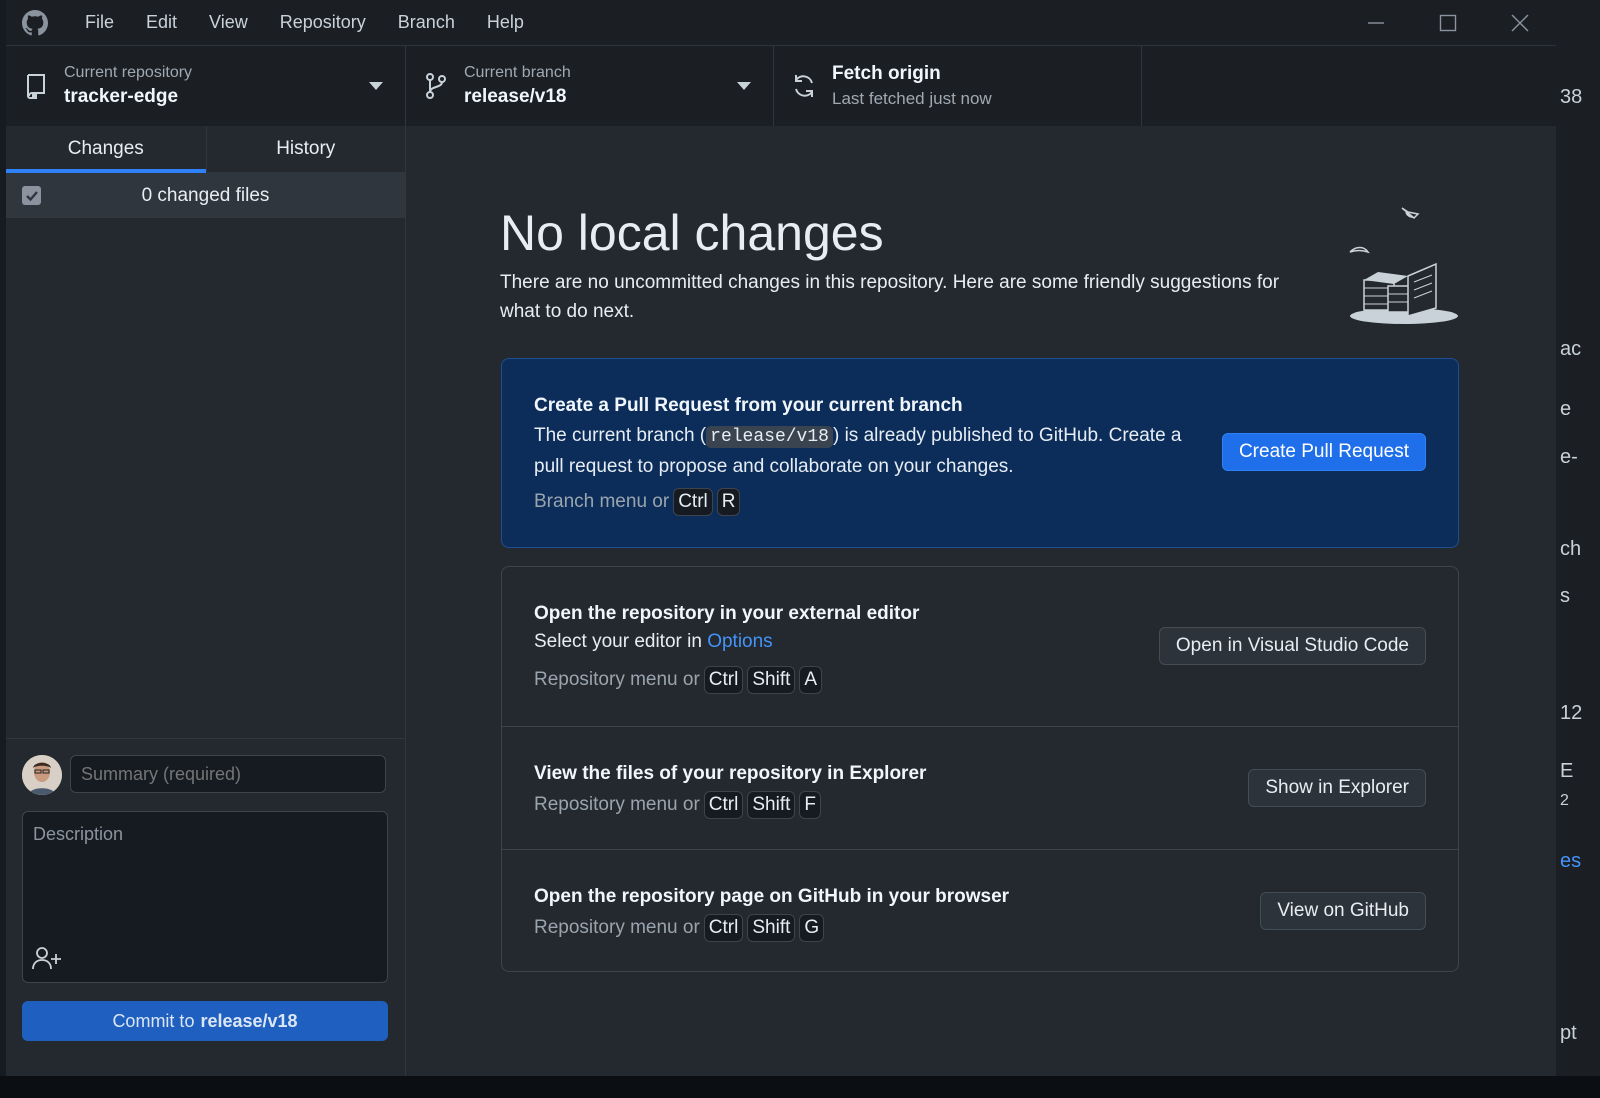 This screenshot has width=1600, height=1098. What do you see at coordinates (1568, 1033) in the screenshot?
I see `background-fragment: pt` at bounding box center [1568, 1033].